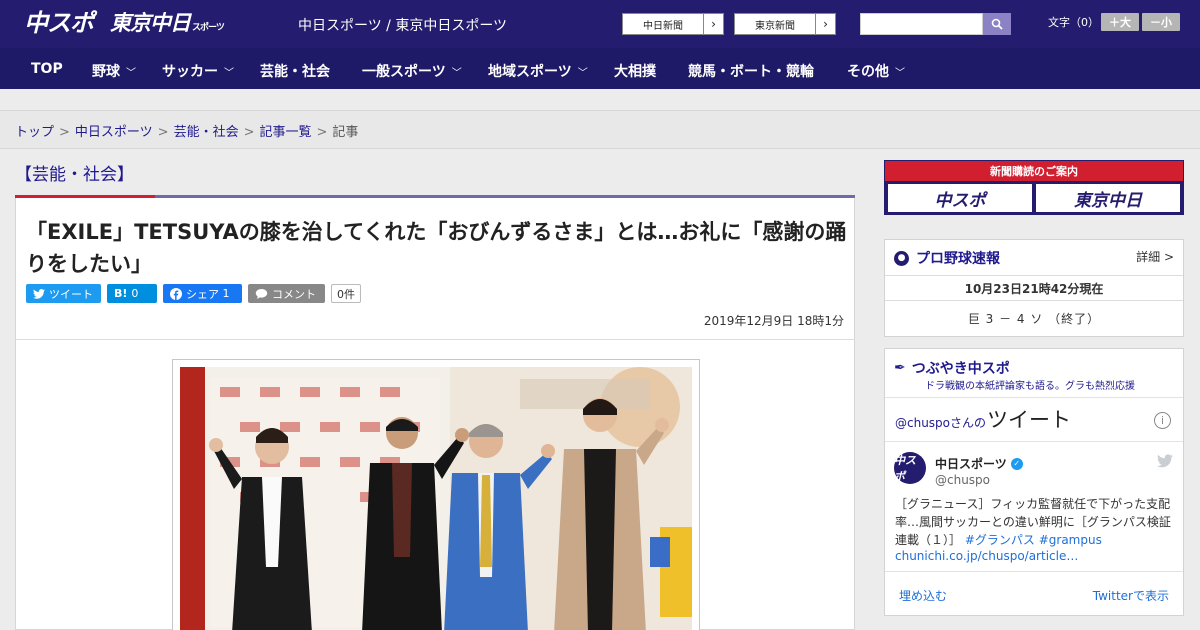  Describe the element at coordinates (1120, 22) in the screenshot. I see `font-bigger-button: ＋大` at that location.